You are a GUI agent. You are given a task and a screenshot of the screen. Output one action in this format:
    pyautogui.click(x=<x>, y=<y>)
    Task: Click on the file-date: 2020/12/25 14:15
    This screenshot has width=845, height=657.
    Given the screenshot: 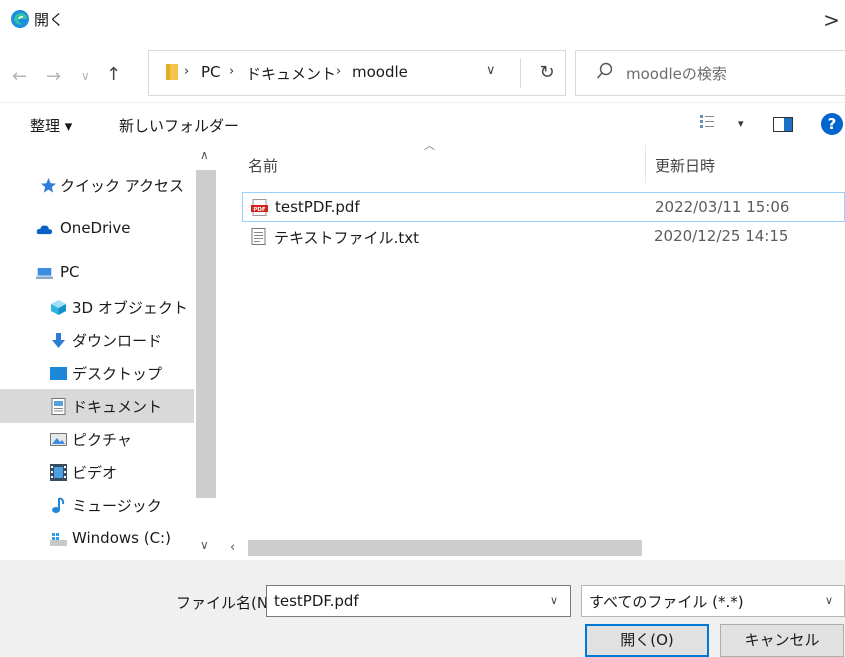 What is the action you would take?
    pyautogui.click(x=721, y=236)
    